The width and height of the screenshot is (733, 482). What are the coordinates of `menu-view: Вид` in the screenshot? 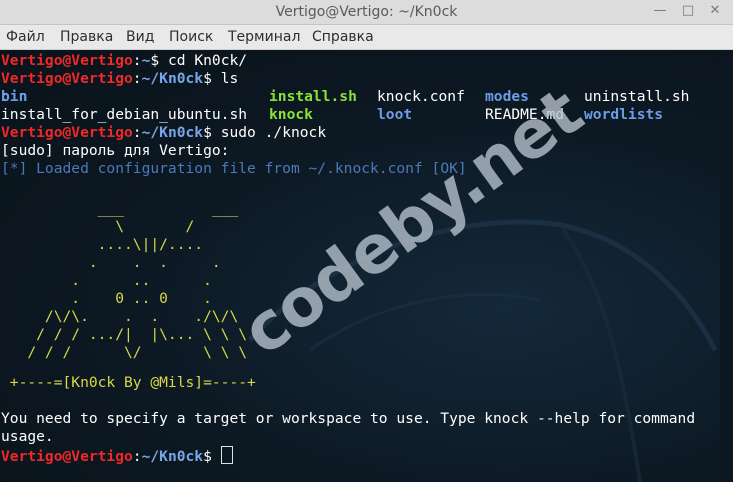 It's located at (140, 37).